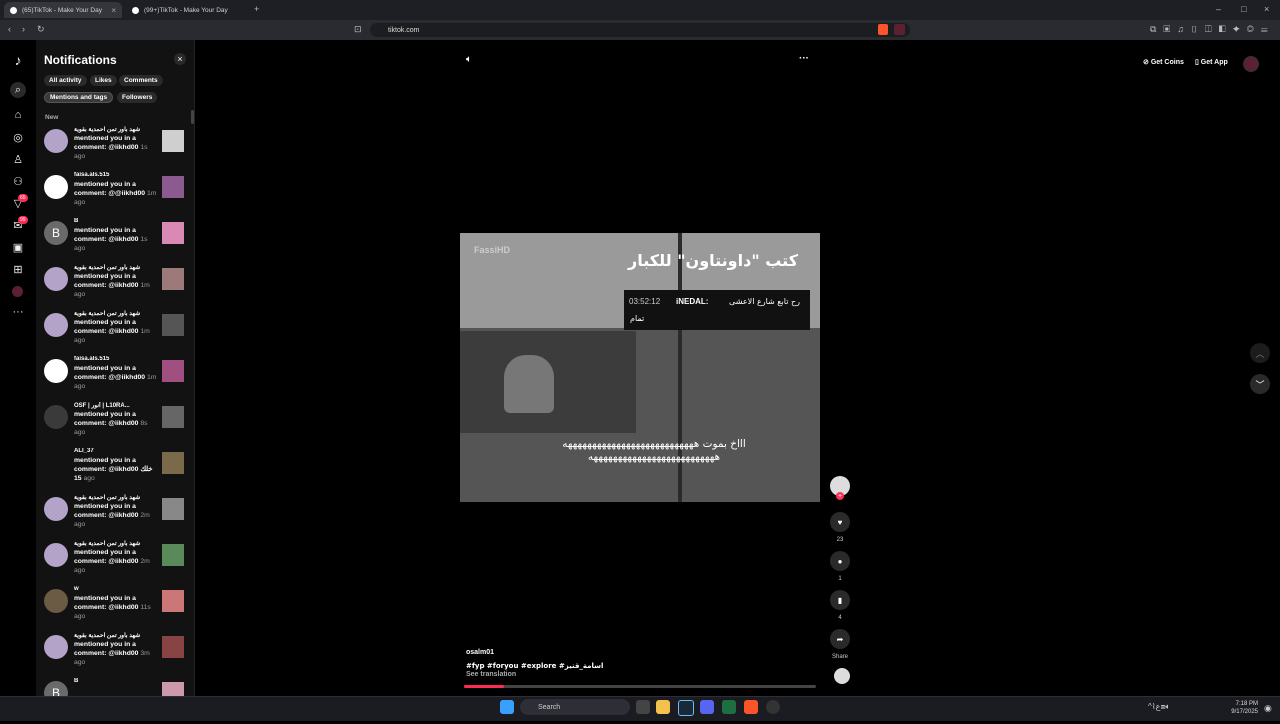 The height and width of the screenshot is (724, 1280). I want to click on file-explorer-icon, so click(663, 707).